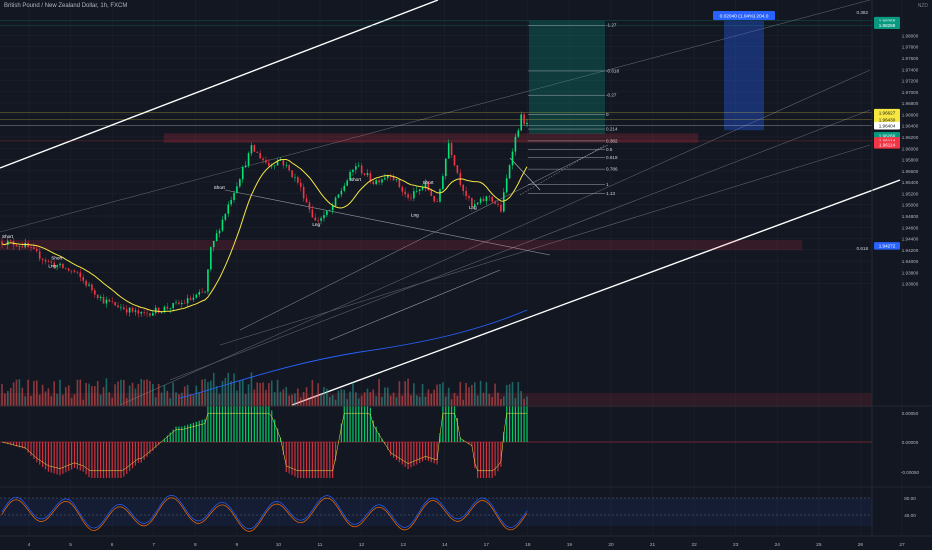  I want to click on macd-pane: 0.00050 0.00000 -0.00050, so click(460, 442).